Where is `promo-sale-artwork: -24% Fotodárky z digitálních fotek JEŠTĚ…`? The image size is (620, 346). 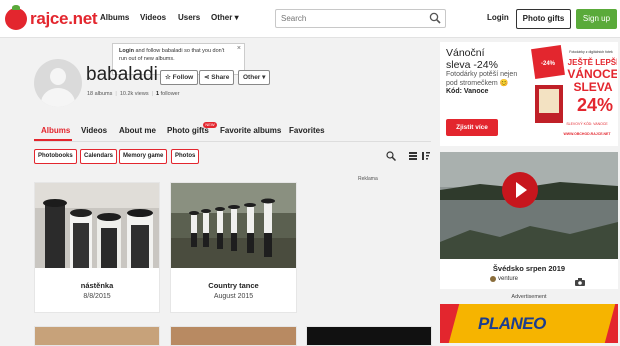 promo-sale-artwork: -24% Fotodárky z digitálních fotek JEŠTĚ… is located at coordinates (574, 94).